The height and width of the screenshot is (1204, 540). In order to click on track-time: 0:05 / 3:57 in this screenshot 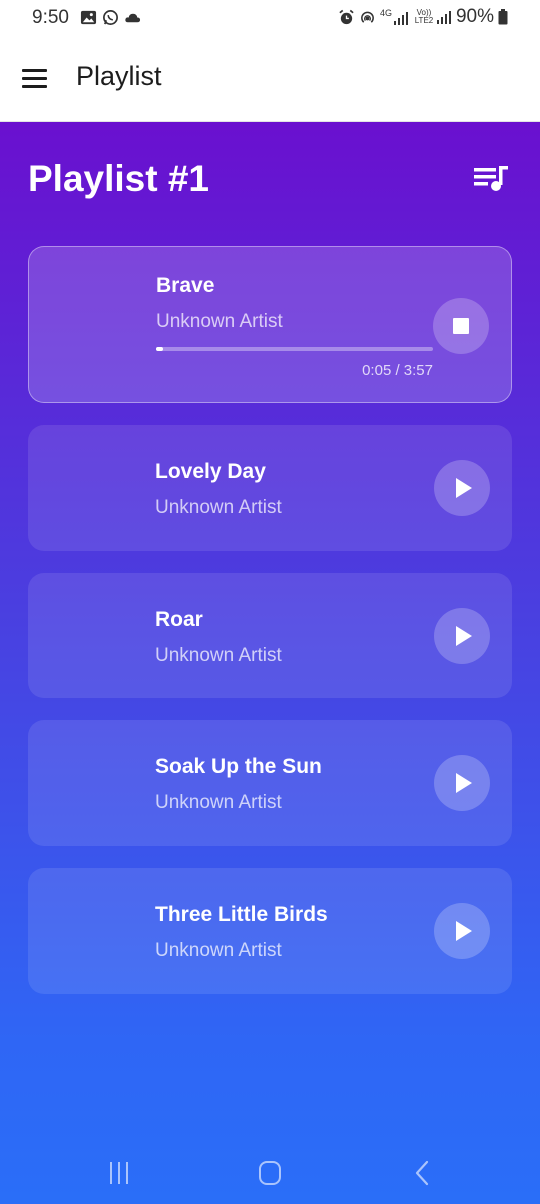, I will do `click(397, 370)`.